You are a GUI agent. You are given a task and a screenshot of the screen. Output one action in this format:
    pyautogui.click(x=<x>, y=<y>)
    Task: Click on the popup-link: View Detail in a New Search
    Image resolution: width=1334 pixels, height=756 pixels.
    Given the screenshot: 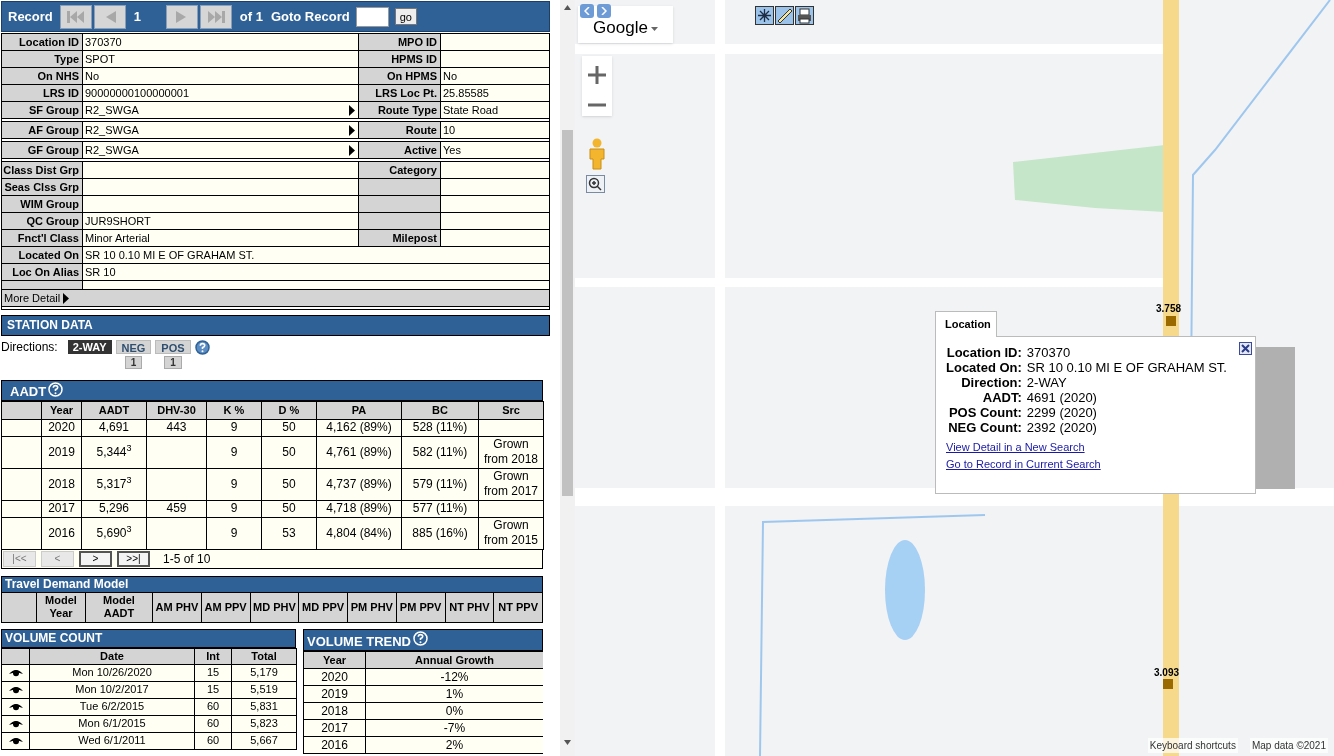 What is the action you would take?
    pyautogui.click(x=1015, y=447)
    